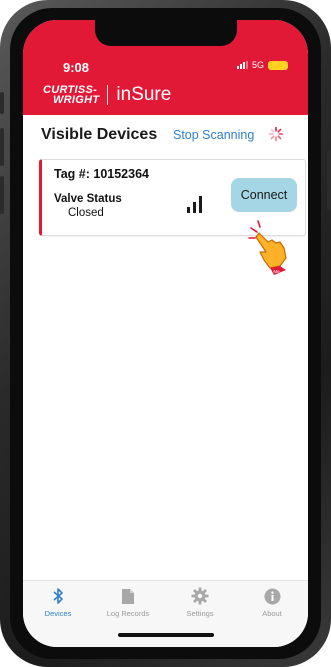  What do you see at coordinates (168, 138) in the screenshot?
I see `title-row: Visible Devices Stop Scanning` at bounding box center [168, 138].